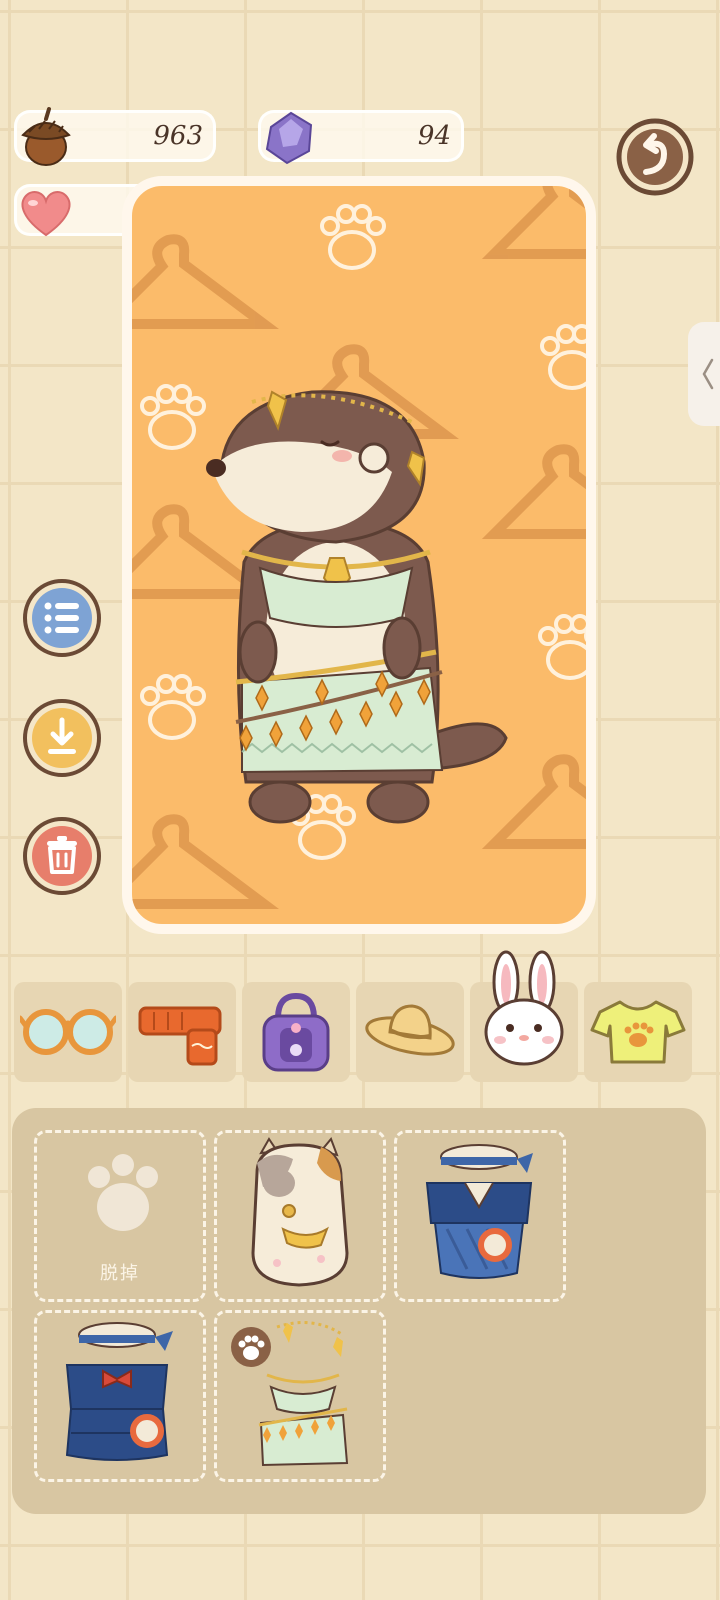  What do you see at coordinates (361, 137) in the screenshot?
I see `gem-counter: 94` at bounding box center [361, 137].